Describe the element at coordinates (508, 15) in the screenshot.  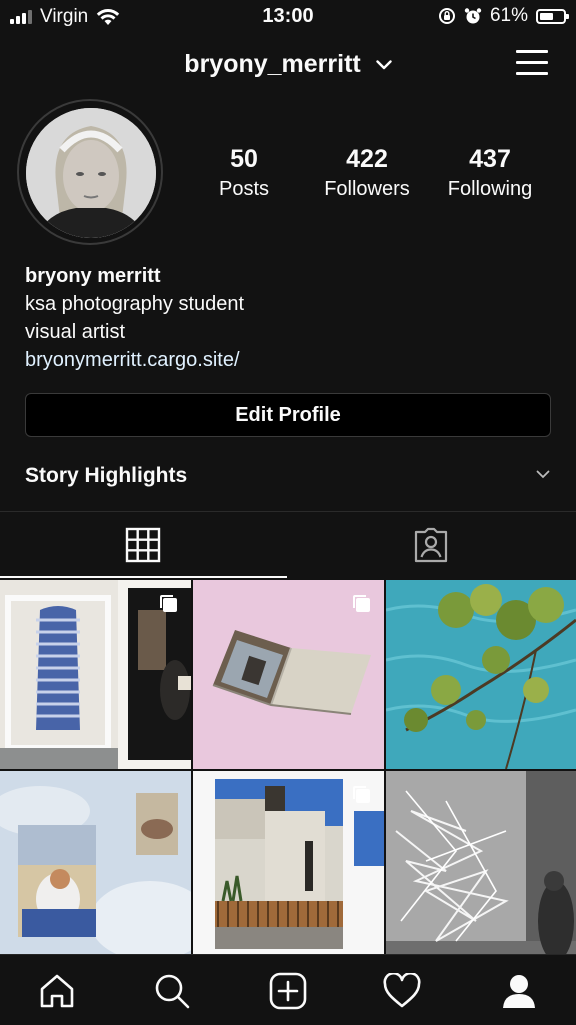
I see `battery-percent: 61%` at that location.